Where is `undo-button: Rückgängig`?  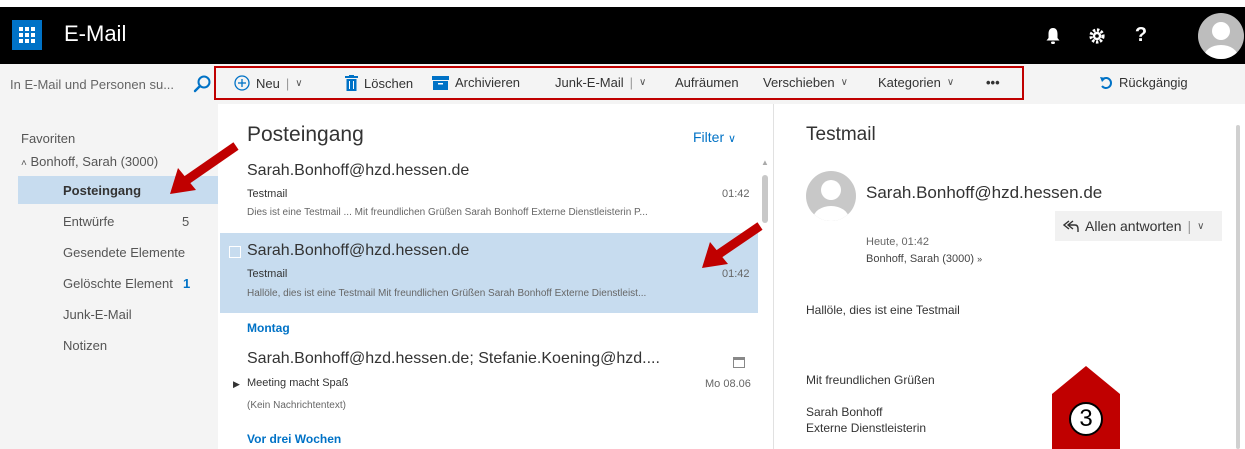 undo-button: Rückgängig is located at coordinates (1143, 82).